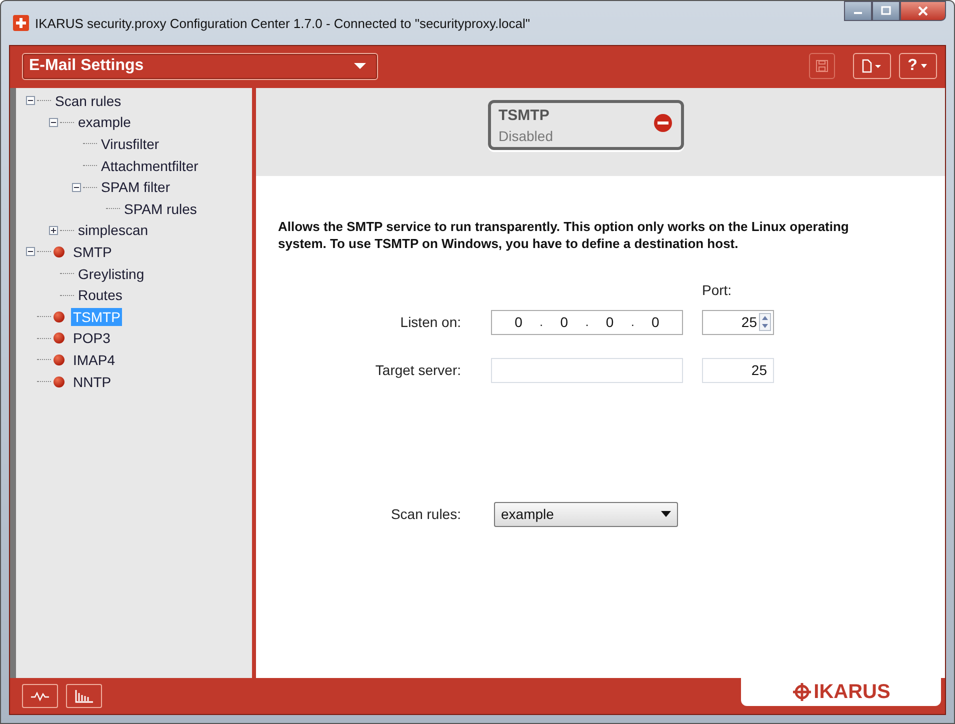 This screenshot has height=724, width=955. Describe the element at coordinates (92, 251) in the screenshot. I see `tree-item: SMTP` at that location.